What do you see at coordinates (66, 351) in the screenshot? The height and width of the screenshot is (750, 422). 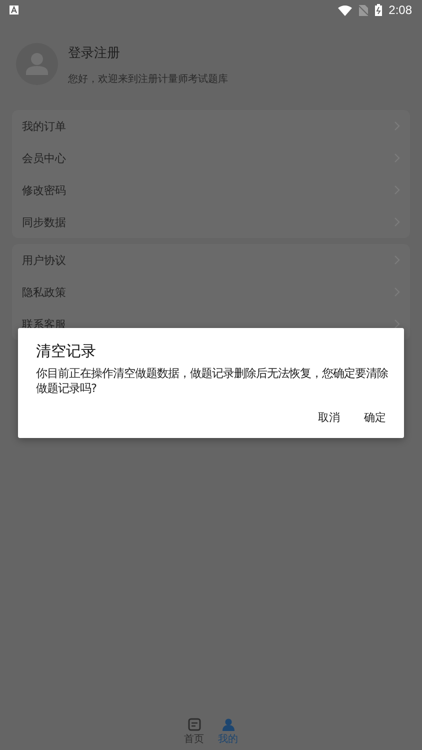 I see `dialog-title: 清空记录` at bounding box center [66, 351].